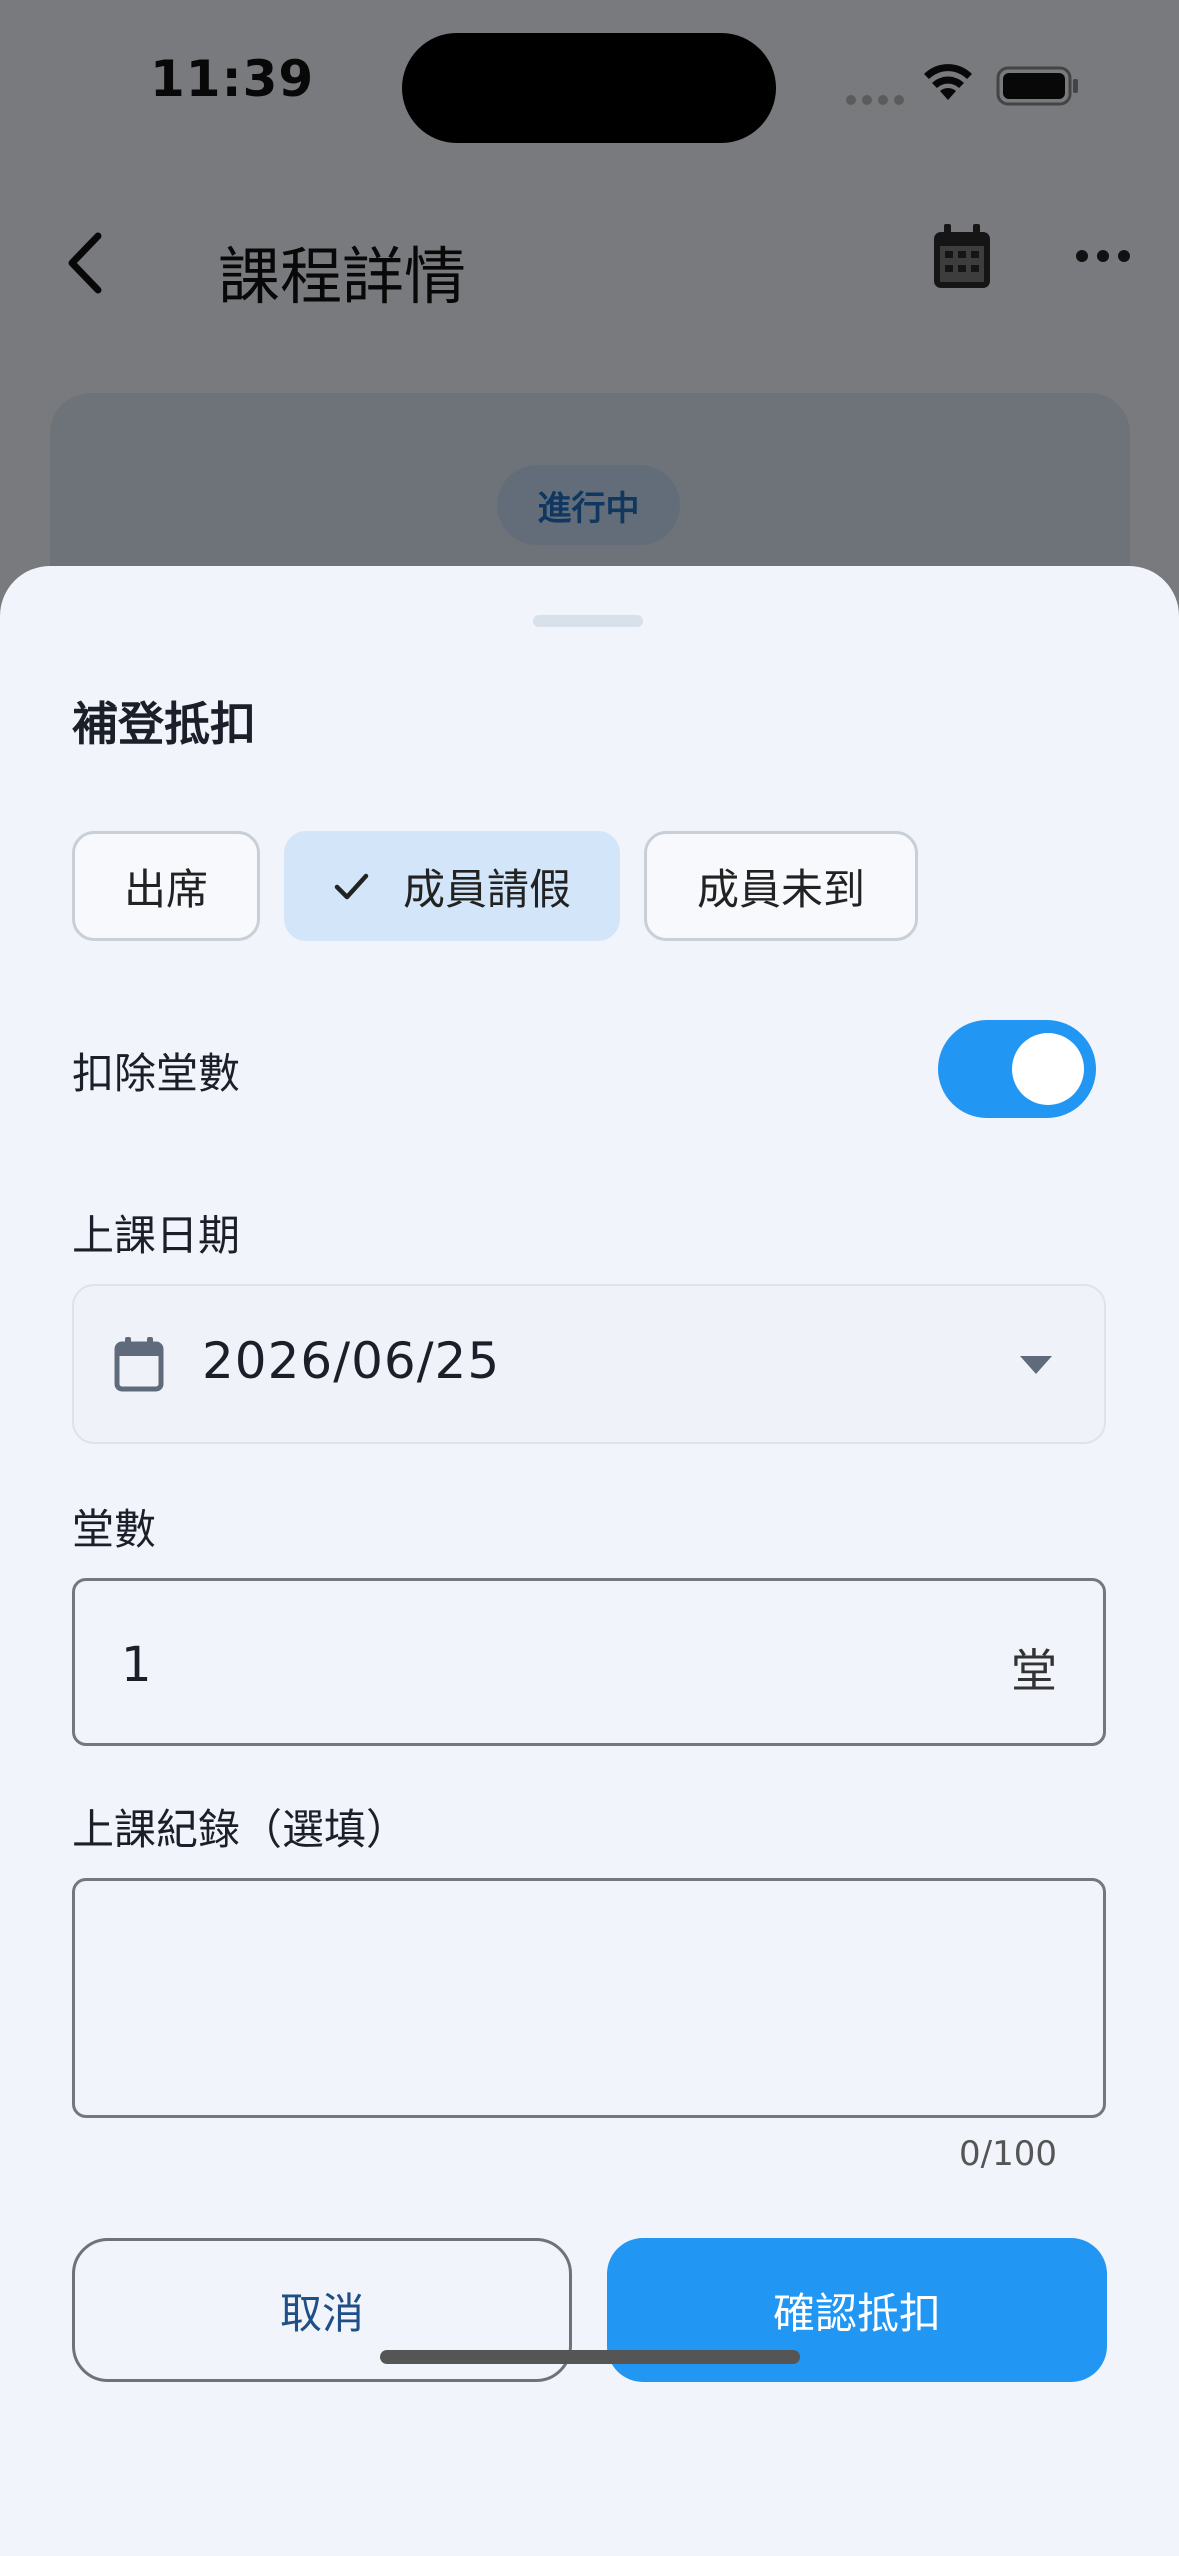  What do you see at coordinates (589, 1662) in the screenshot?
I see `session-count-input: 1 堂` at bounding box center [589, 1662].